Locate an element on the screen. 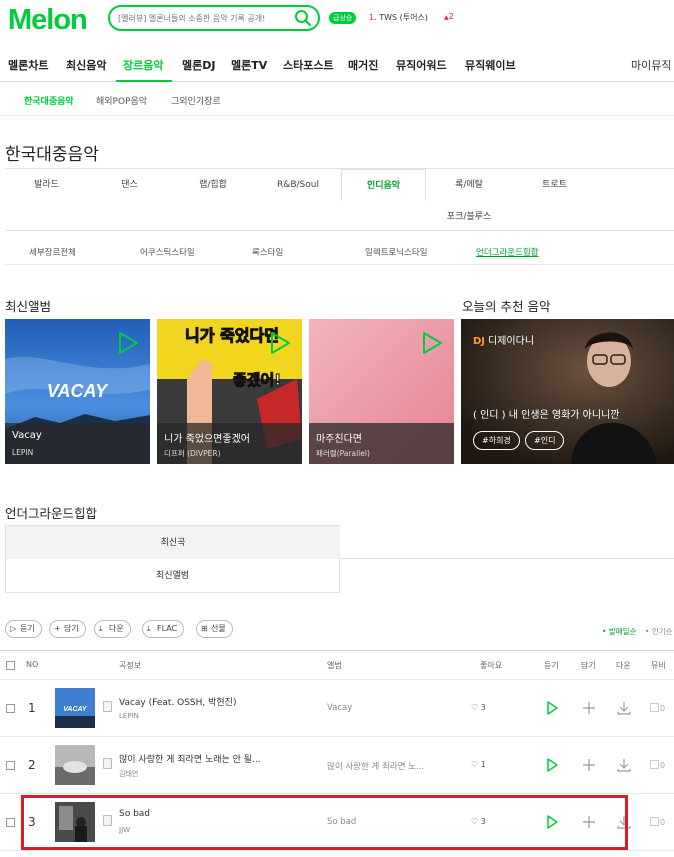  melon-logo: Melon is located at coordinates (48, 20).